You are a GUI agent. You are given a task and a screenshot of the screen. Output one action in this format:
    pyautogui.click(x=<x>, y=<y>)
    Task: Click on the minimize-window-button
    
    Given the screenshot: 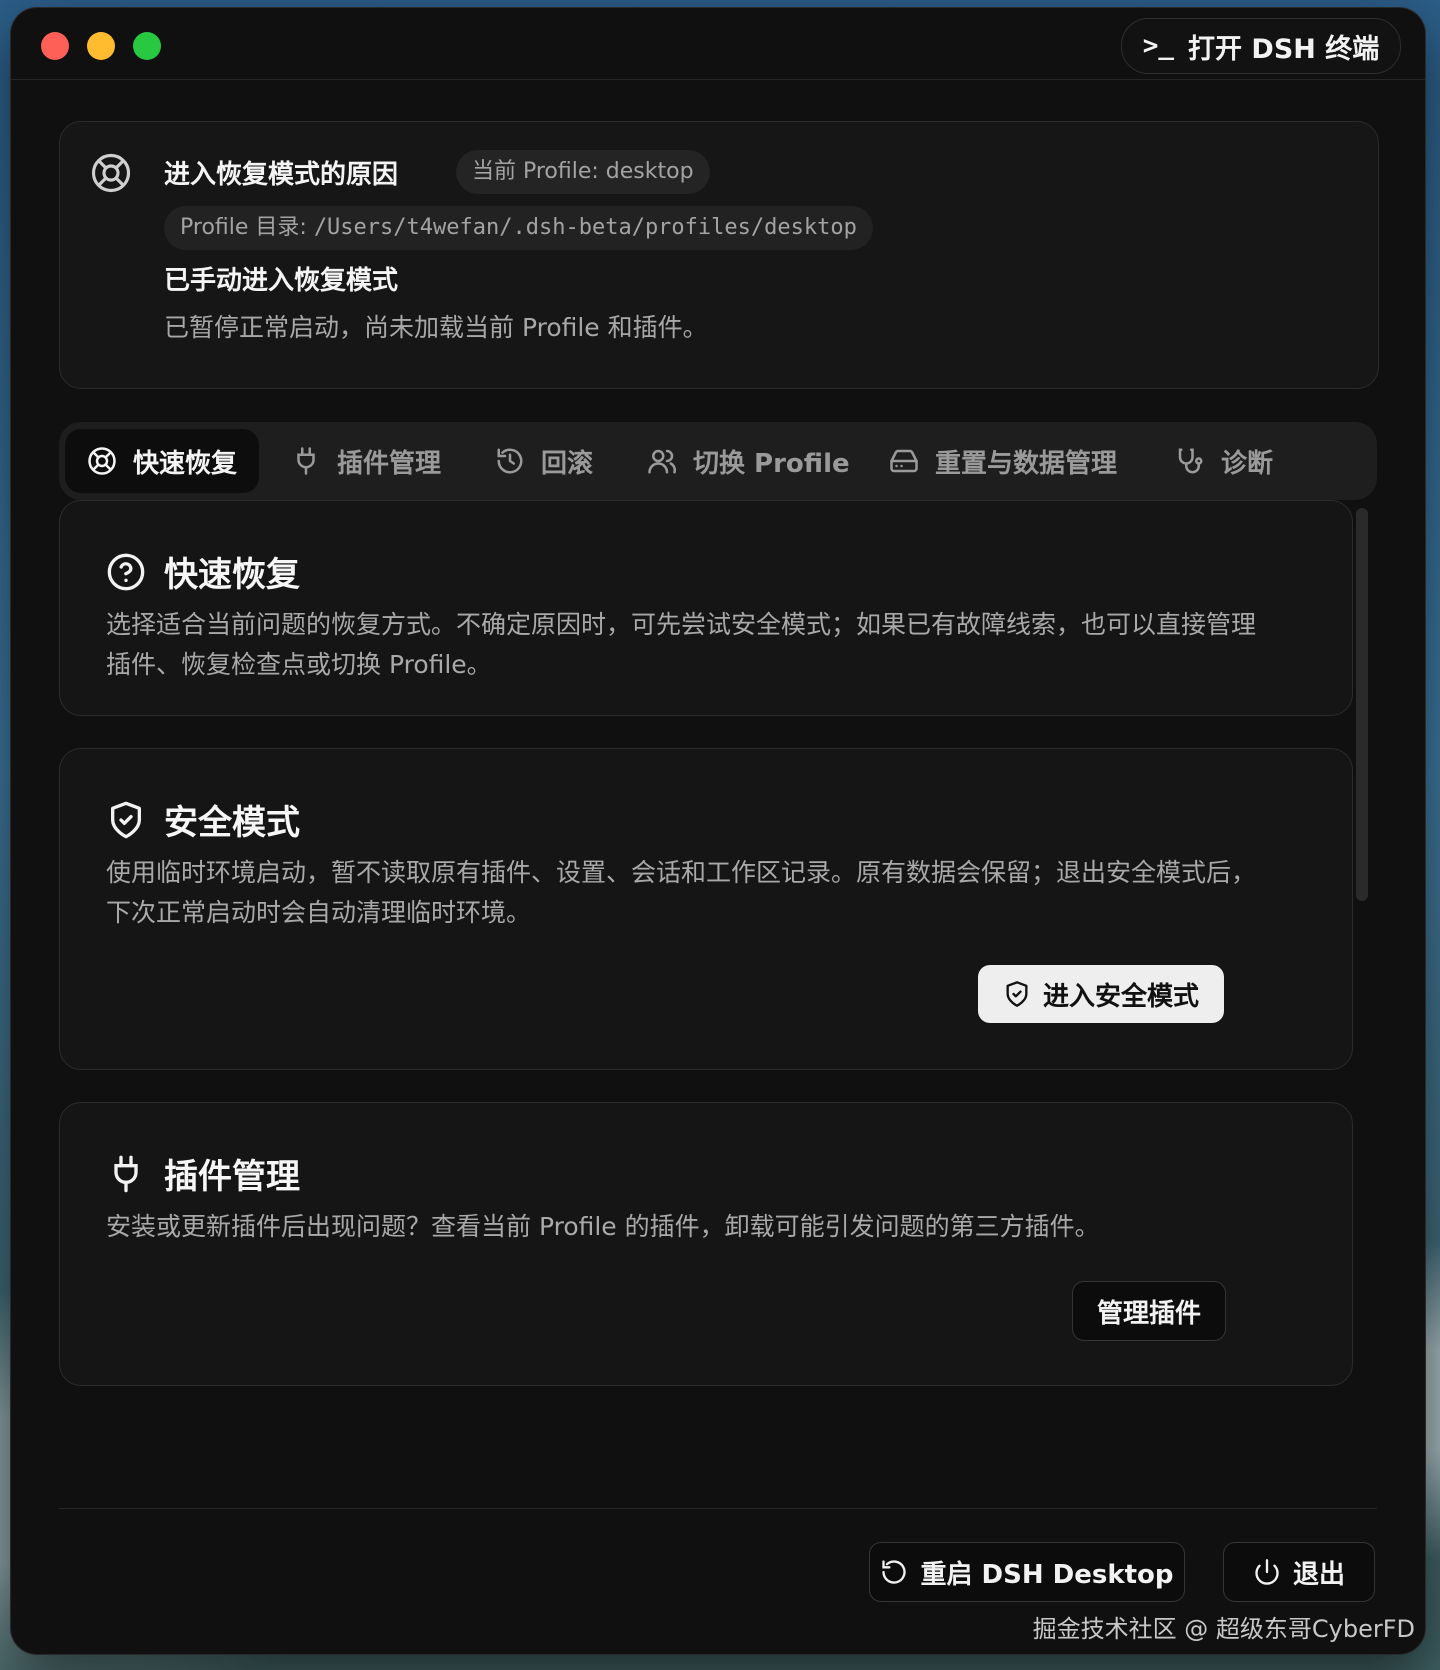 What is the action you would take?
    pyautogui.click(x=101, y=46)
    